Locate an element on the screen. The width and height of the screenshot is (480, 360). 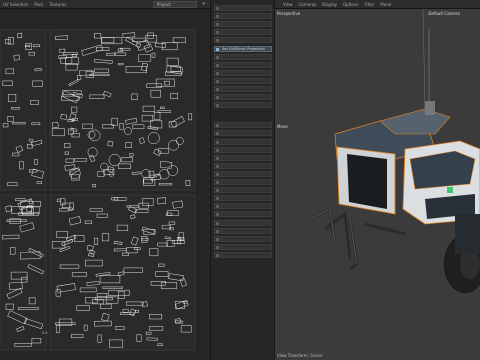
menu-cameras: Cameras is located at coordinates (308, 4).